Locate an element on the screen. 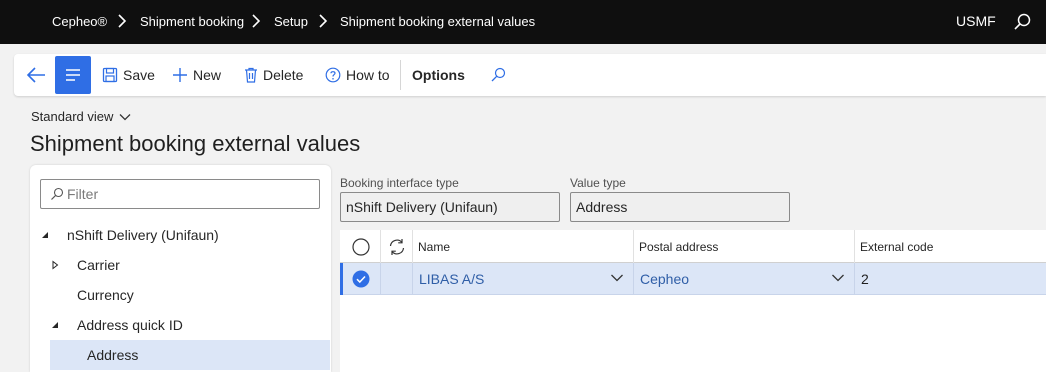 The height and width of the screenshot is (372, 1046). breadcrumb-shipment-booking: Shipment booking is located at coordinates (192, 21).